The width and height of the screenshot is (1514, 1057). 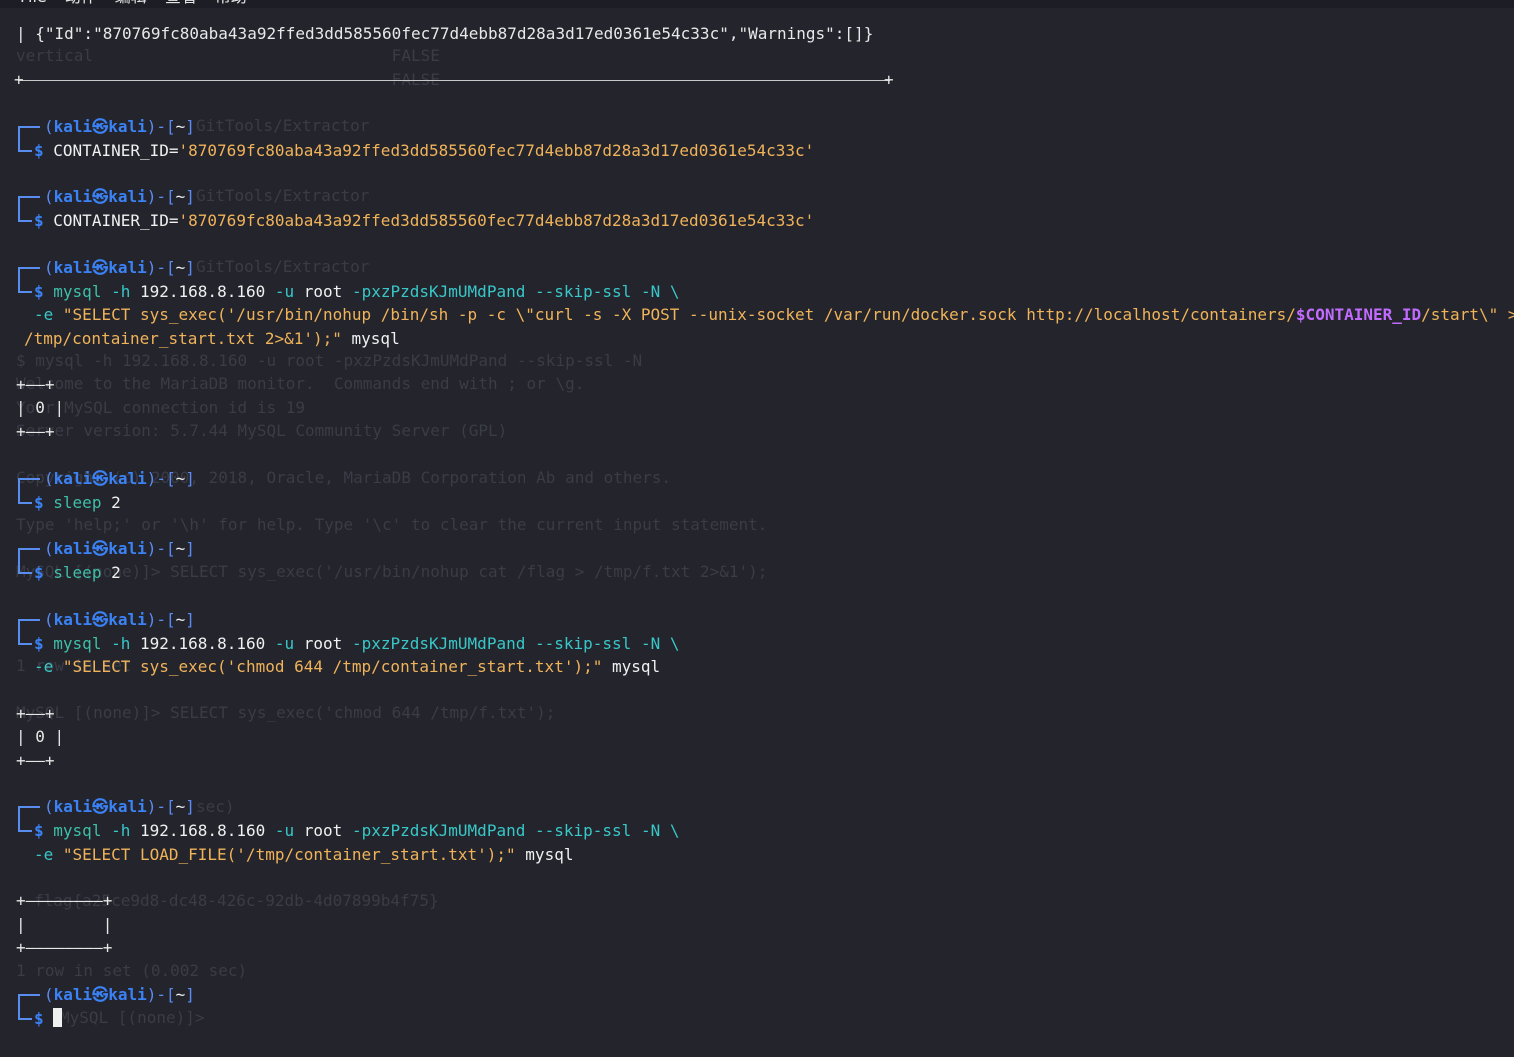 What do you see at coordinates (454, 80) in the screenshot?
I see `table-border` at bounding box center [454, 80].